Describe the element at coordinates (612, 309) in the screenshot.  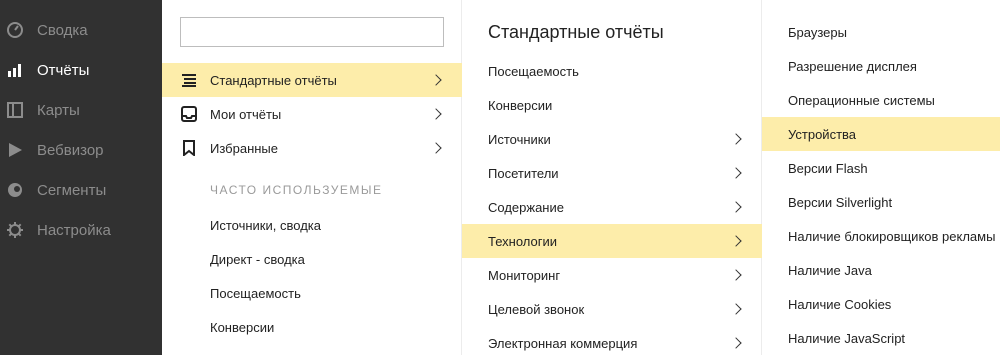
I see `report-item-call-tracking: Целевой звонок` at that location.